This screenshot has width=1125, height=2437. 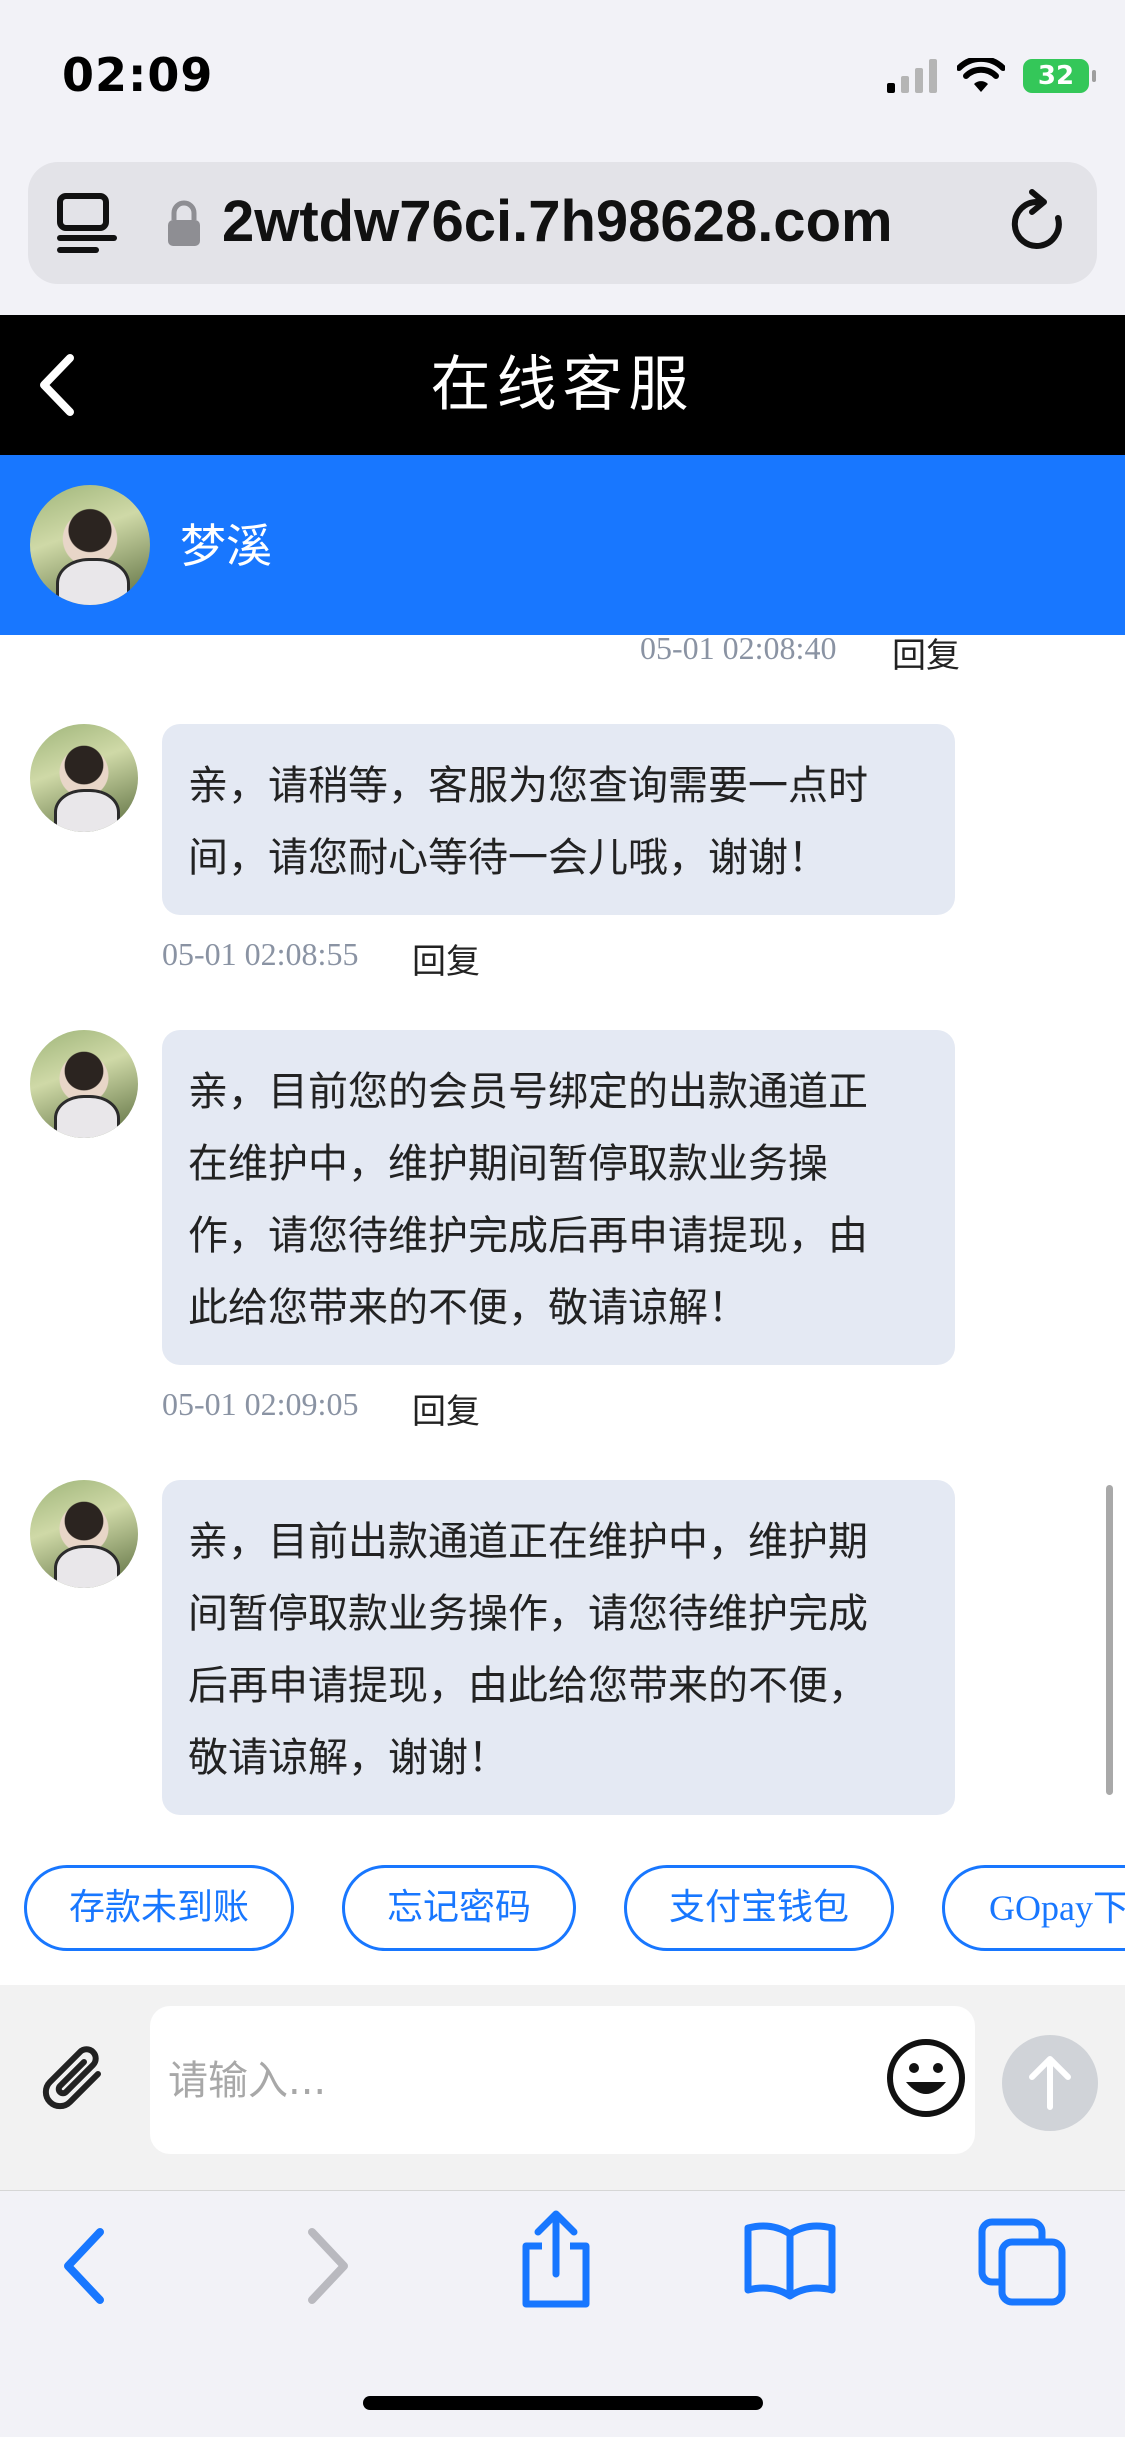 I want to click on reader-icon, so click(x=87, y=224).